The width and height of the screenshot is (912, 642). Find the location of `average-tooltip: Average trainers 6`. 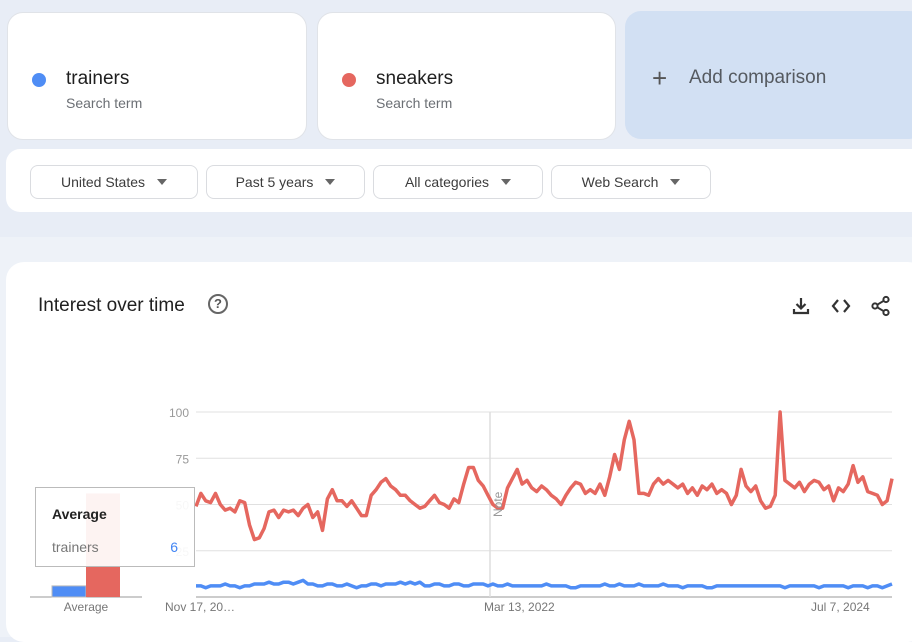

average-tooltip: Average trainers 6 is located at coordinates (115, 527).